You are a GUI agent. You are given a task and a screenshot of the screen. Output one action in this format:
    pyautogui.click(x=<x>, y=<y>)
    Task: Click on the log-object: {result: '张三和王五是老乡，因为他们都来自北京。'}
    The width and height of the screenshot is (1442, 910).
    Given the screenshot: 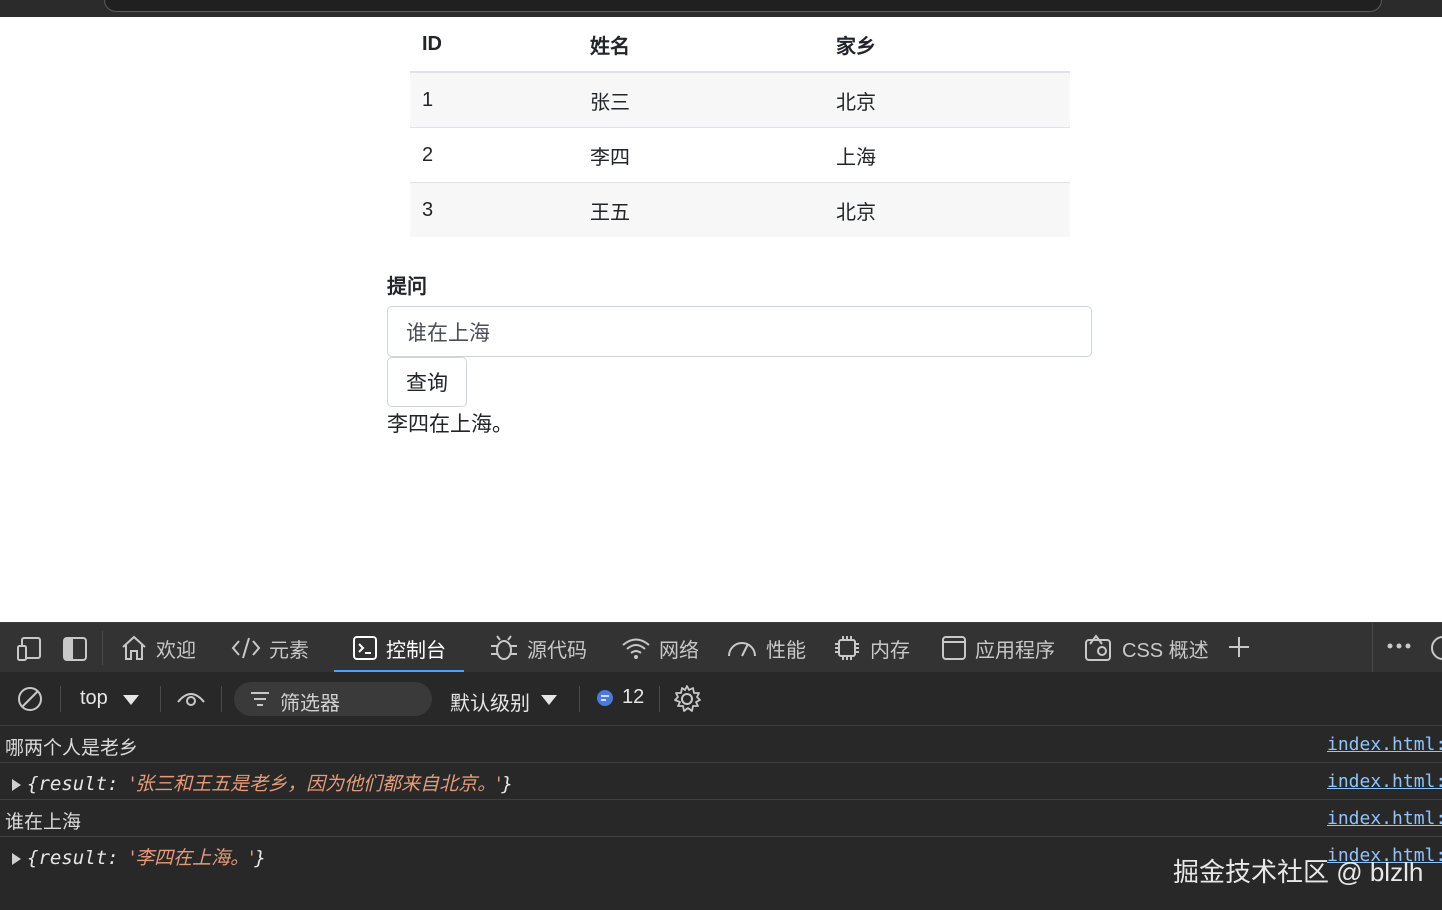 What is the action you would take?
    pyautogui.click(x=262, y=782)
    